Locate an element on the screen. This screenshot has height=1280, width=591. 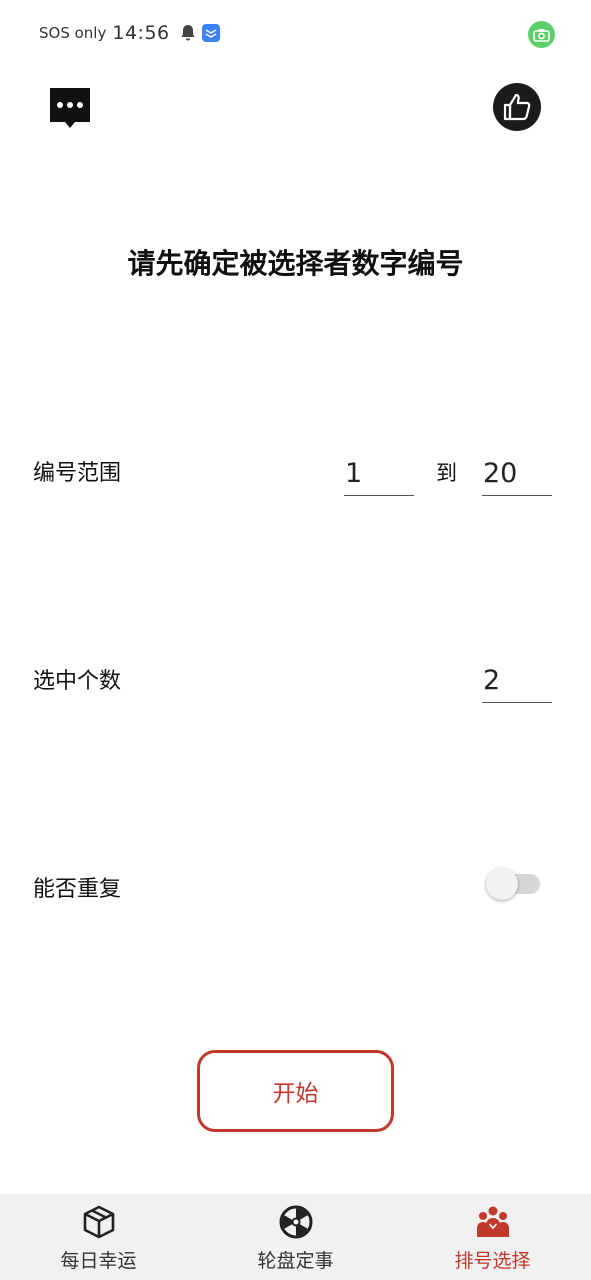
range-to-label: 到 is located at coordinates (446, 473).